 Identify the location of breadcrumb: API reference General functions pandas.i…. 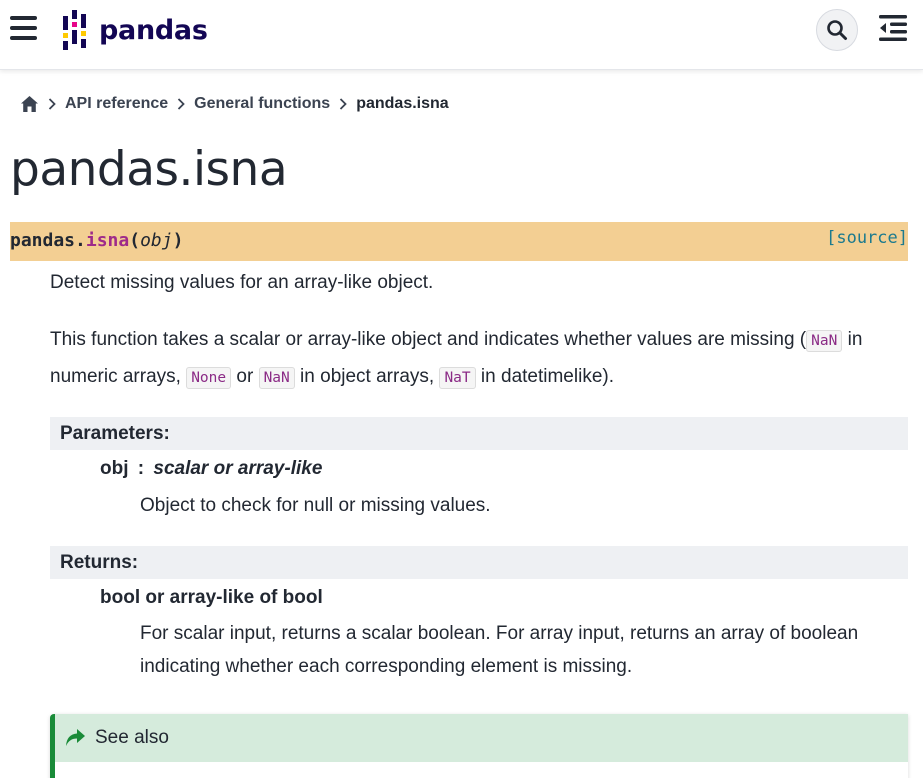
(234, 104).